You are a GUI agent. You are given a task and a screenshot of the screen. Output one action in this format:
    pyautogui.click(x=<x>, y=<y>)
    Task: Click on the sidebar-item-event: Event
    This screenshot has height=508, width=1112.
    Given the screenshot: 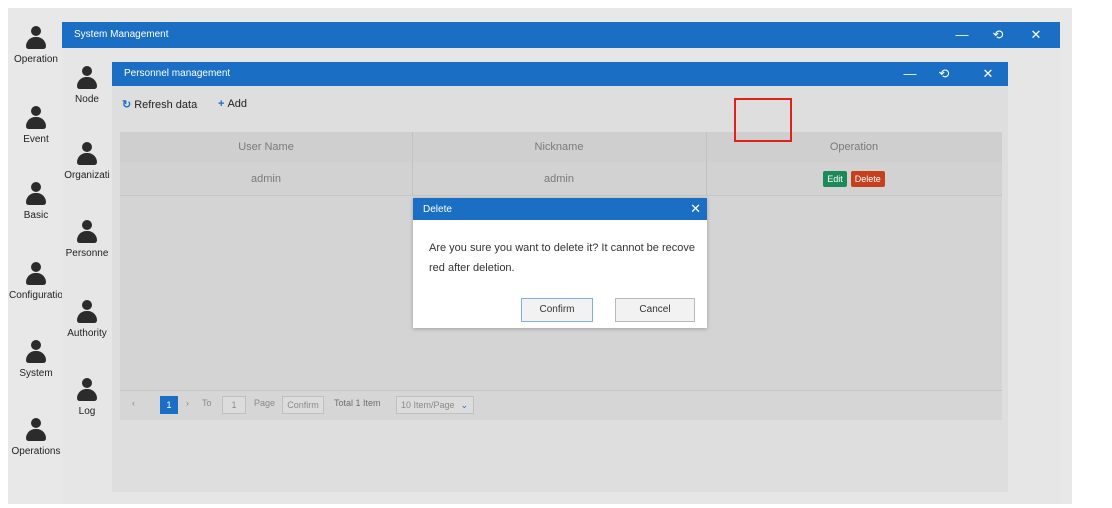 What is the action you would take?
    pyautogui.click(x=36, y=136)
    